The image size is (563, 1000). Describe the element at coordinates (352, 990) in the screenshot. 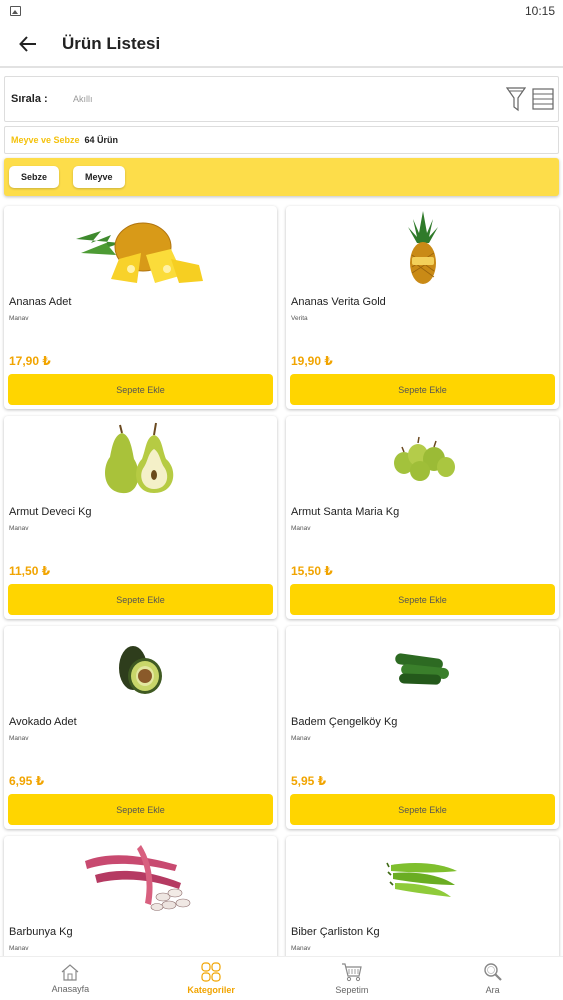

I see `nav-label: Sepetim` at that location.